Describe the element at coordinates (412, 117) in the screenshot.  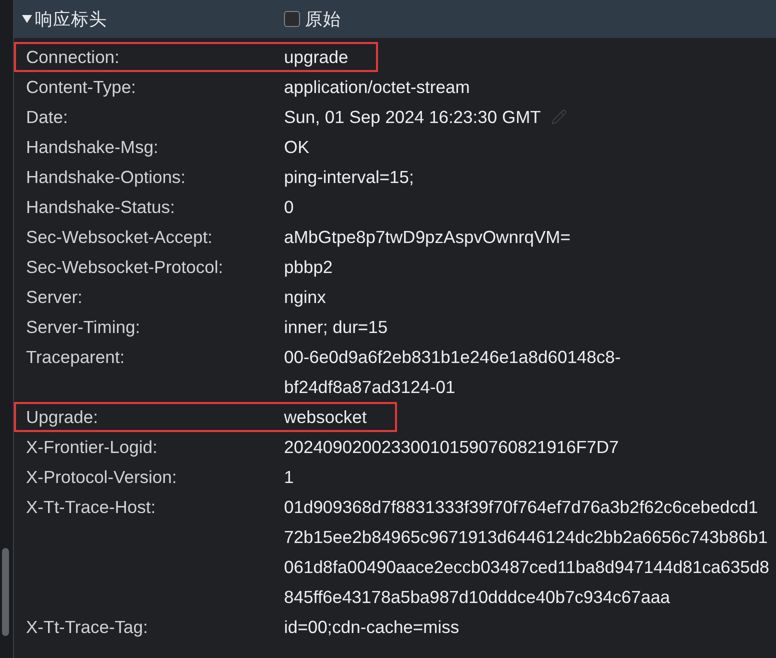
I see `header-value: Sun, 01 Sep 2024 16:23:30 GMT` at that location.